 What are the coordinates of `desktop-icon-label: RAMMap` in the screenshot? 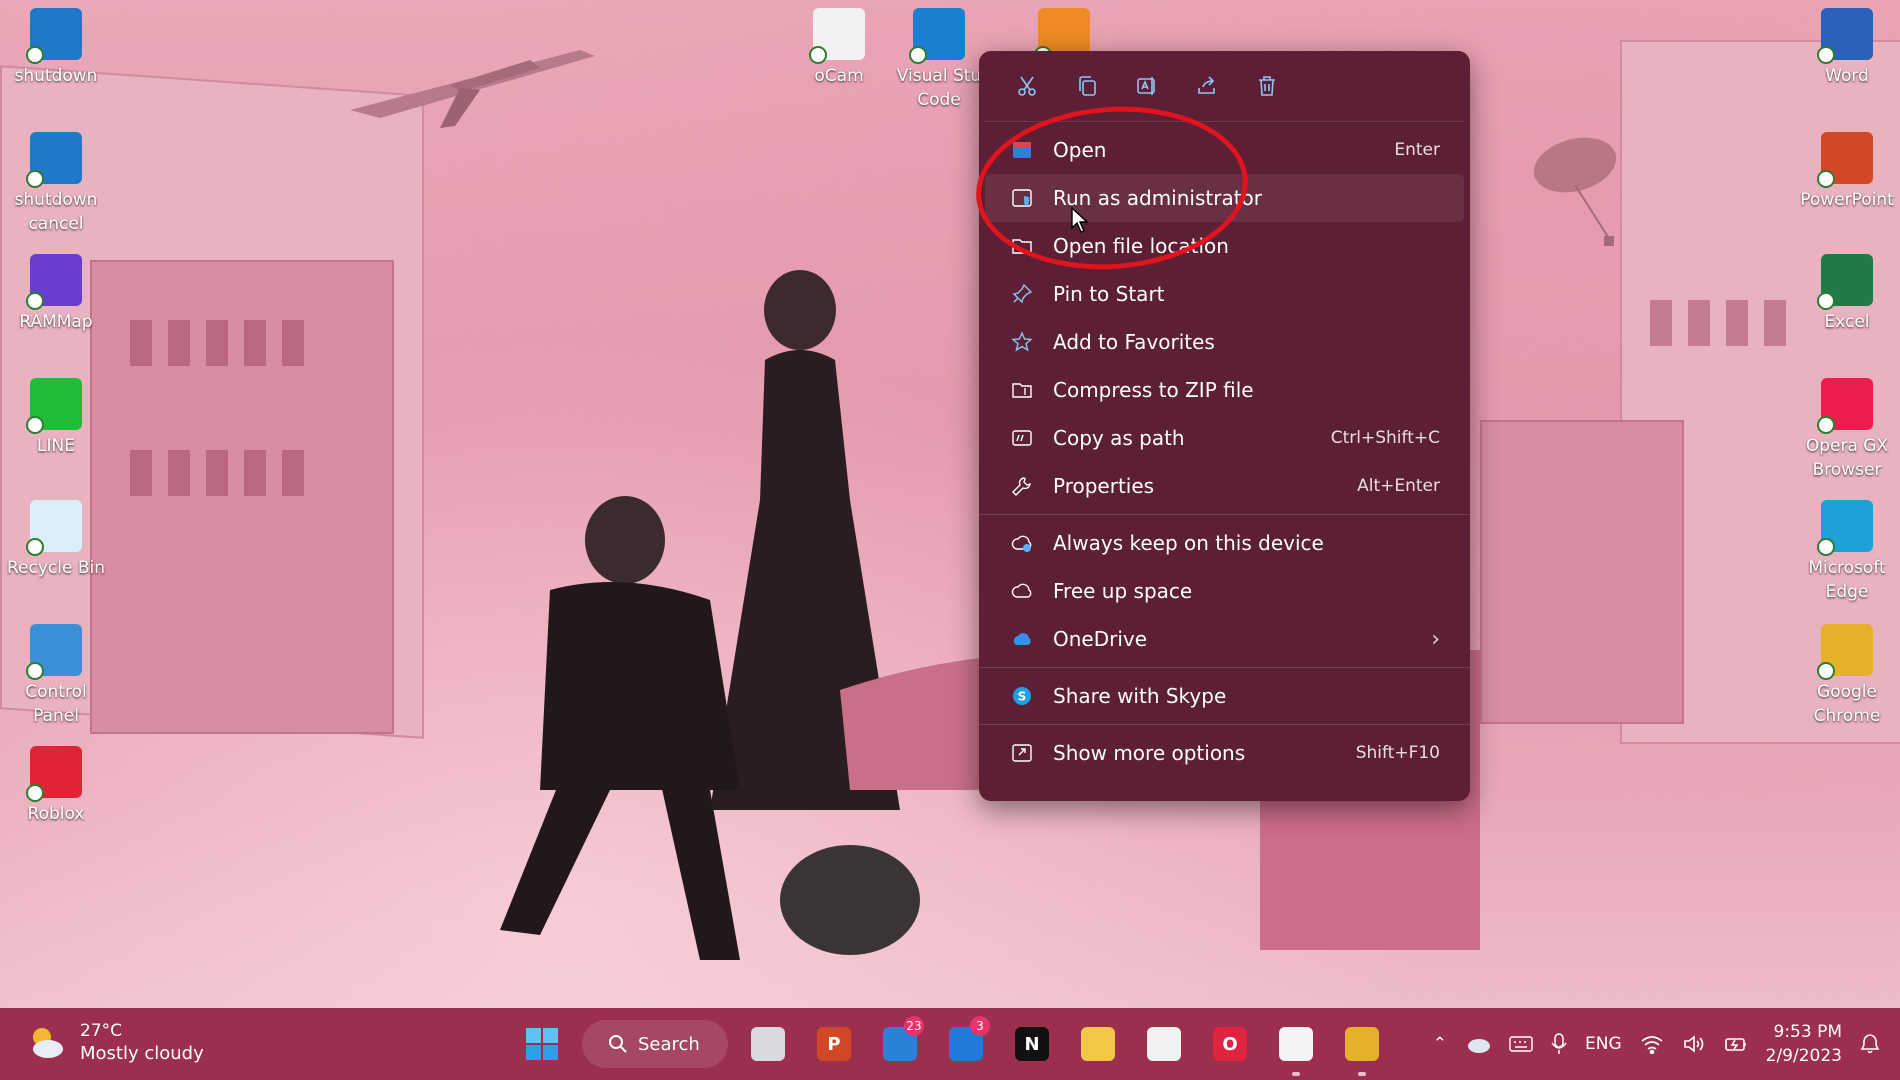 It's located at (56, 322).